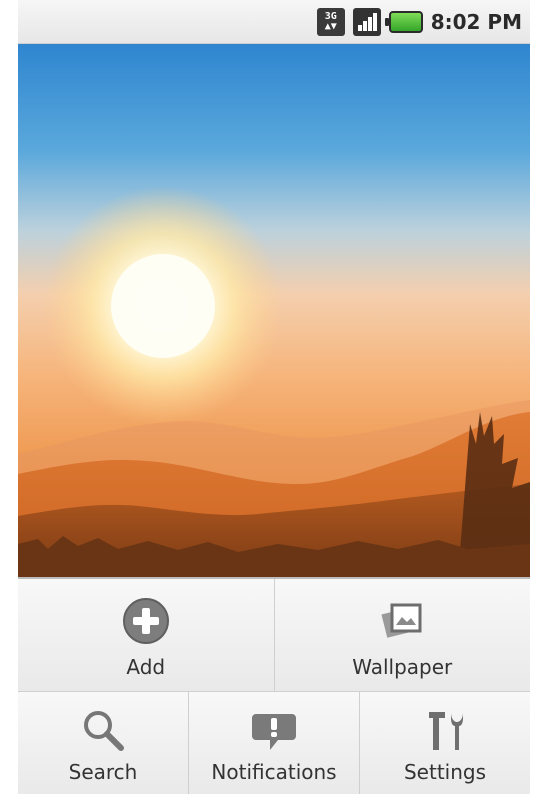 The image size is (548, 794). What do you see at coordinates (274, 732) in the screenshot?
I see `notifications-icon` at bounding box center [274, 732].